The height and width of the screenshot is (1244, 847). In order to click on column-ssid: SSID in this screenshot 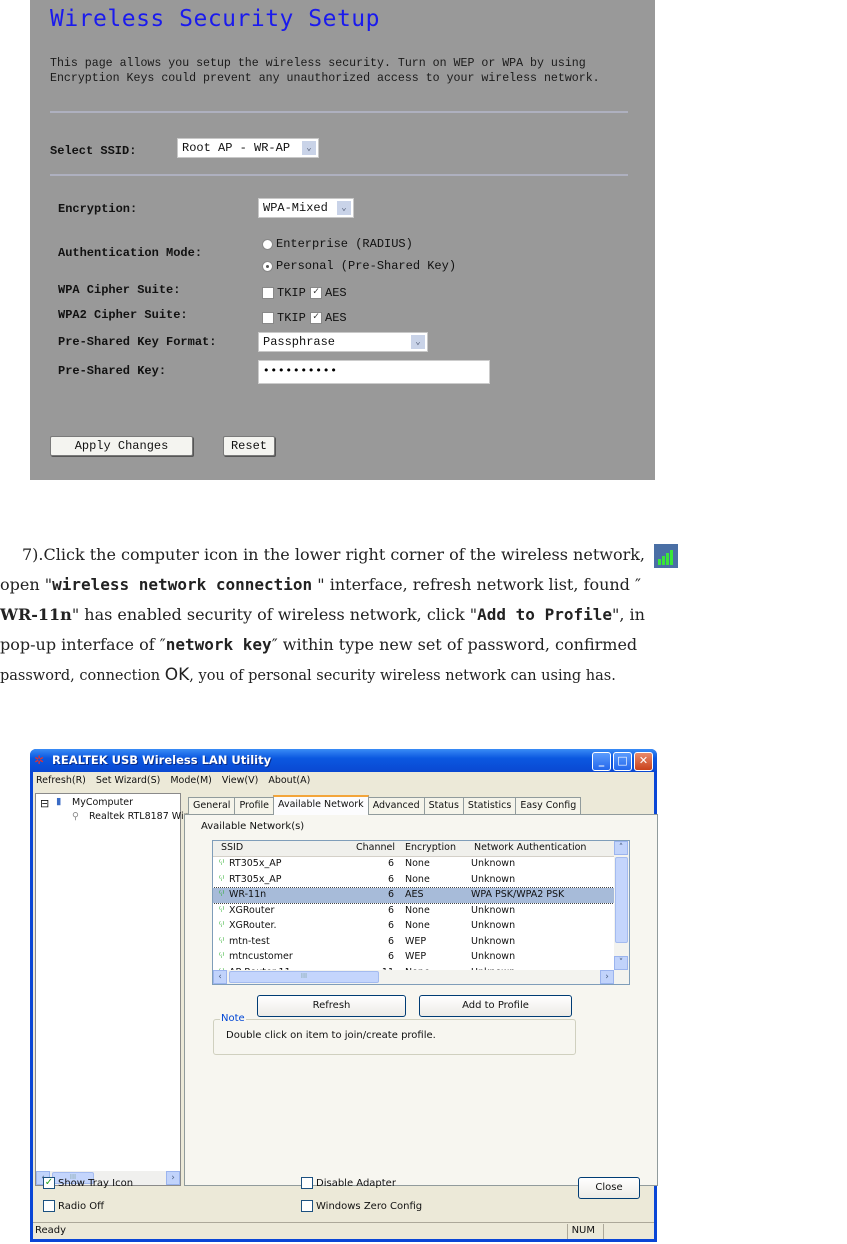, I will do `click(232, 847)`.